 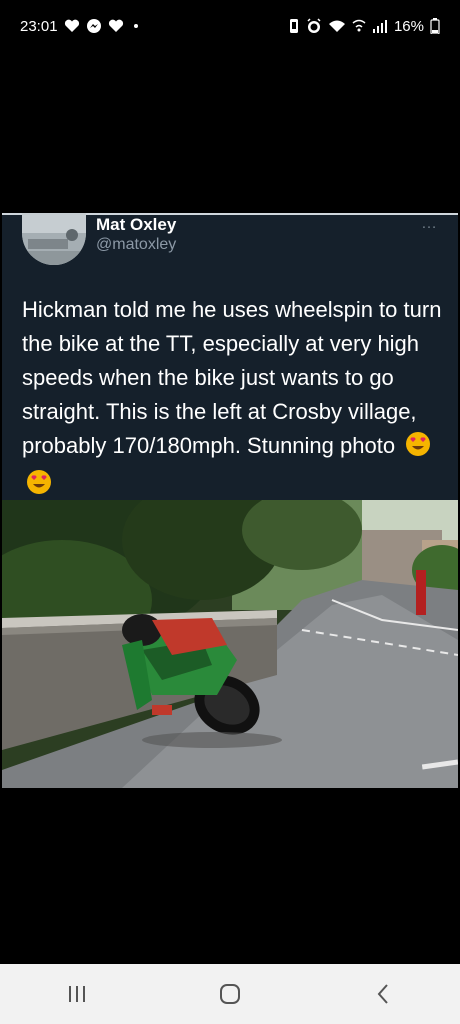 What do you see at coordinates (77, 994) in the screenshot?
I see `recent-apps-icon` at bounding box center [77, 994].